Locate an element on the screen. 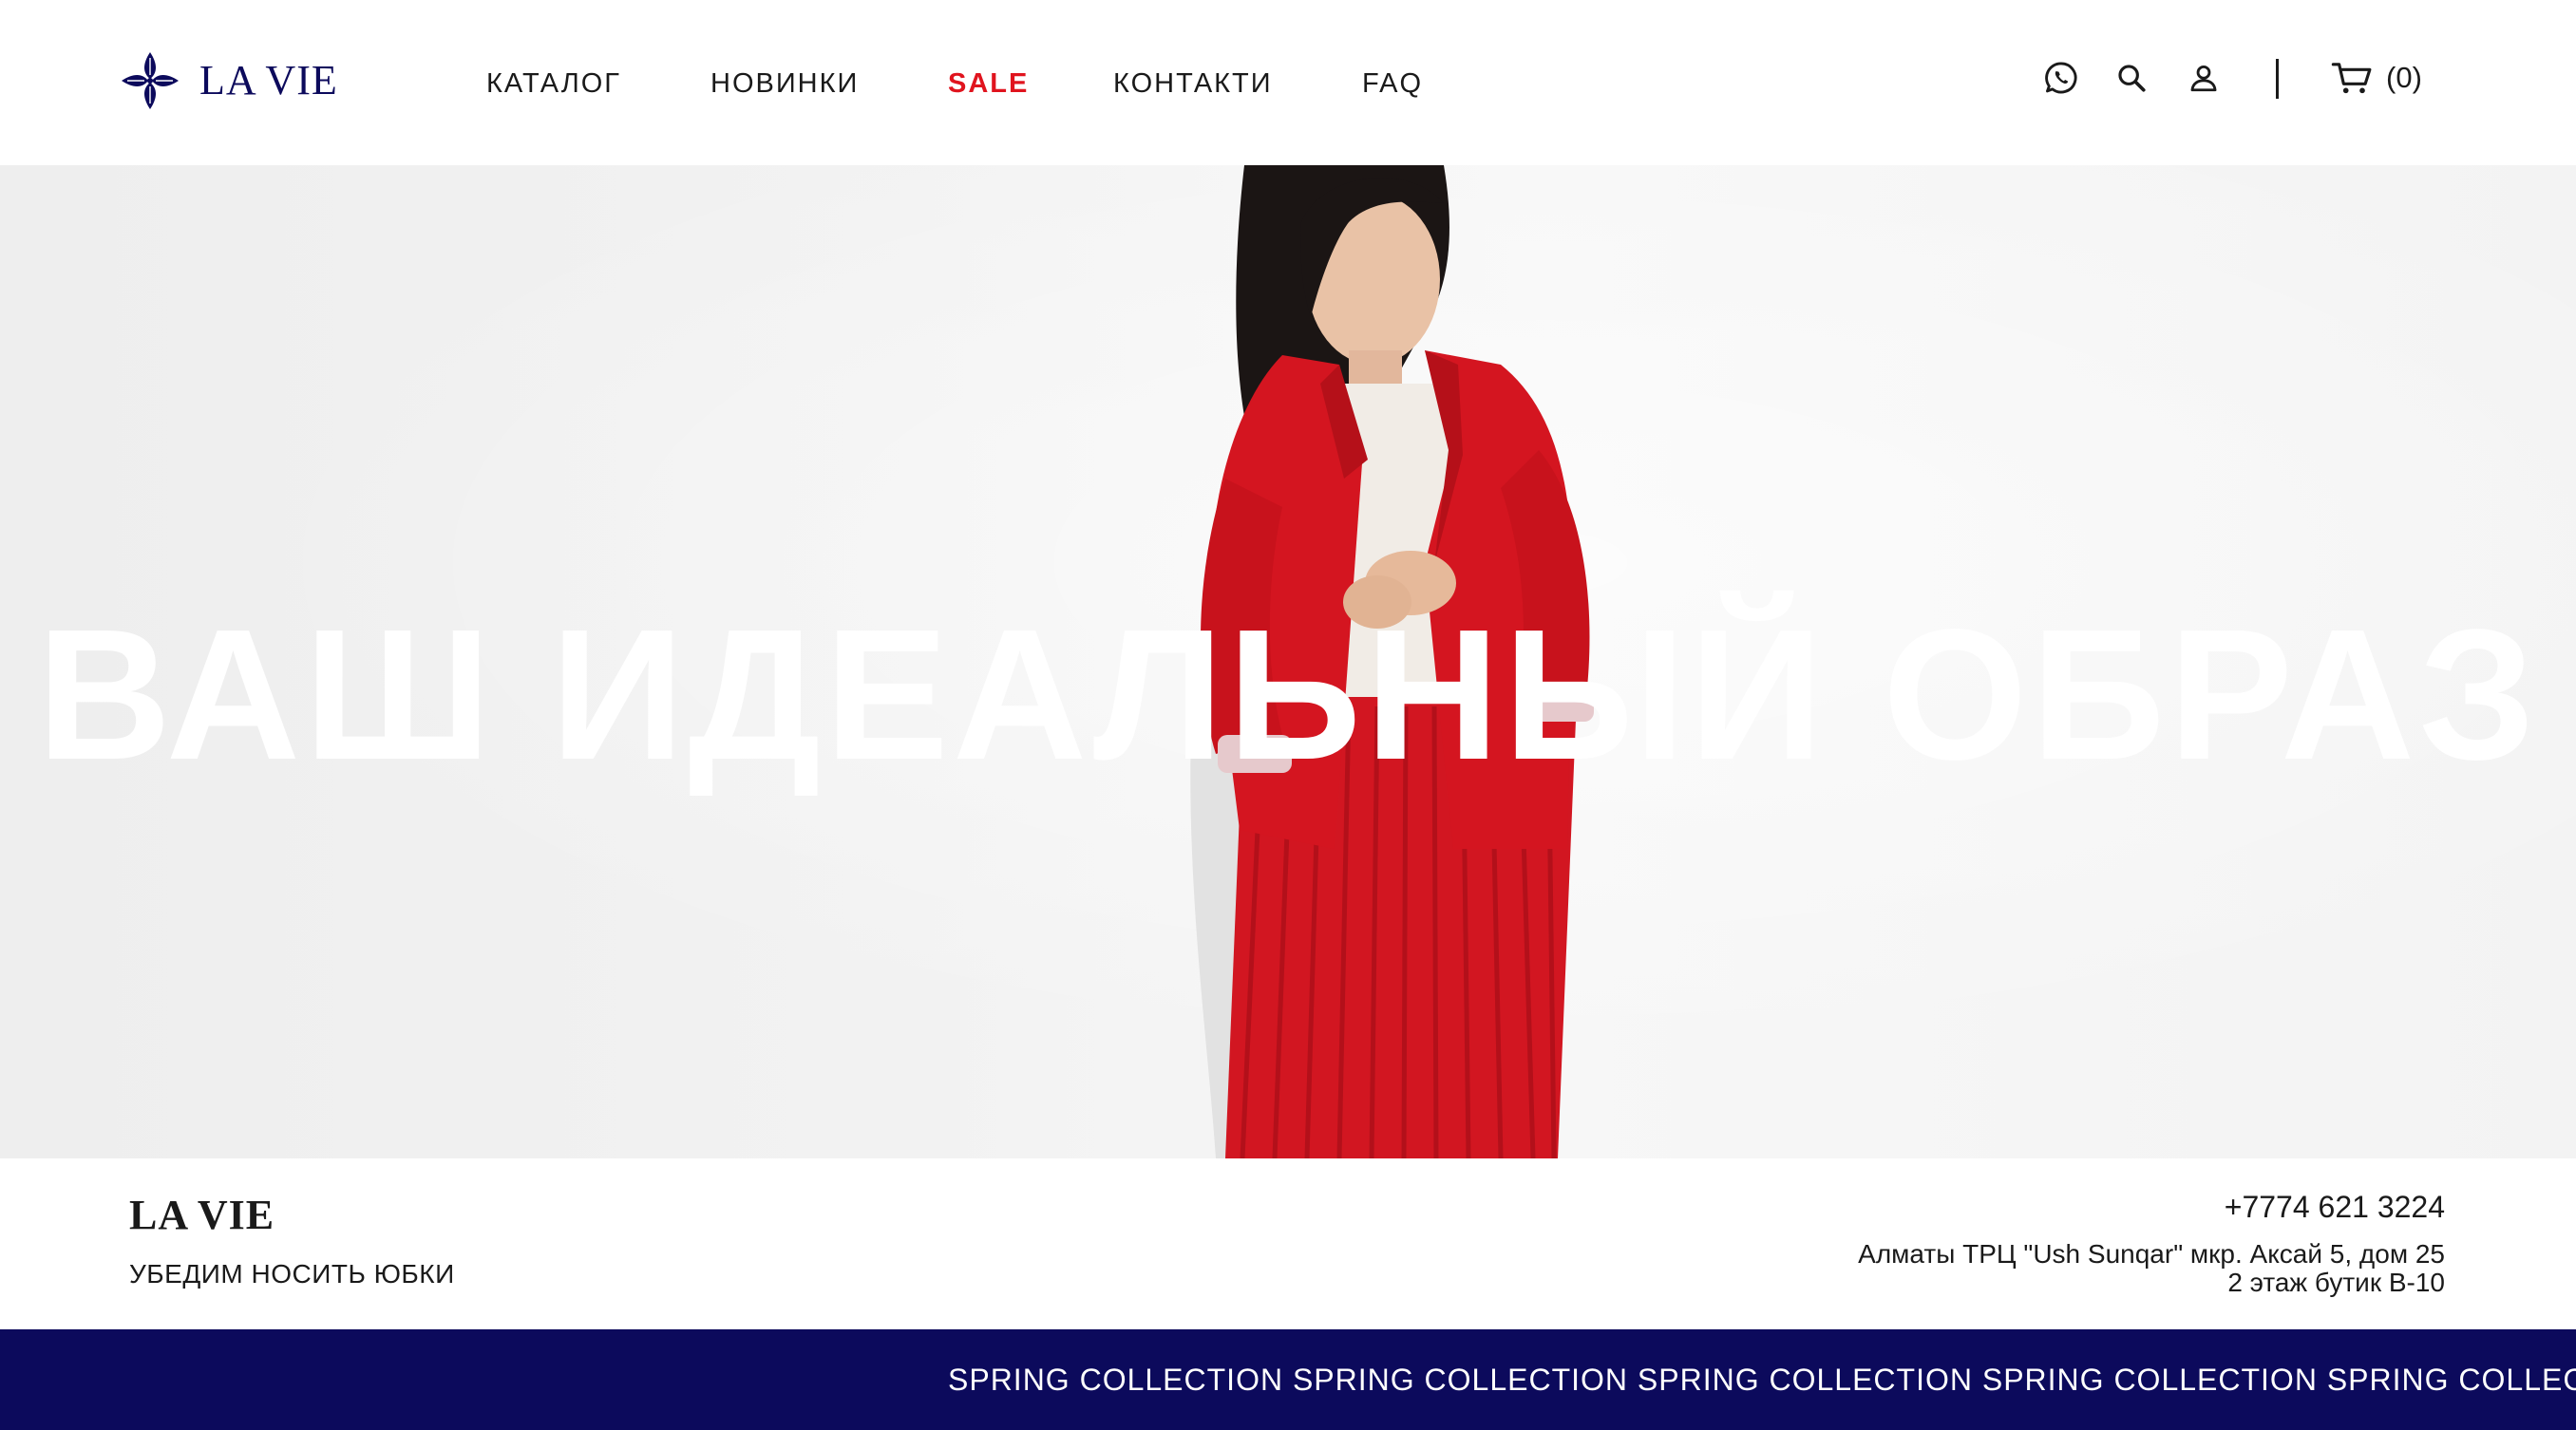  header-divider is located at coordinates (2277, 79).